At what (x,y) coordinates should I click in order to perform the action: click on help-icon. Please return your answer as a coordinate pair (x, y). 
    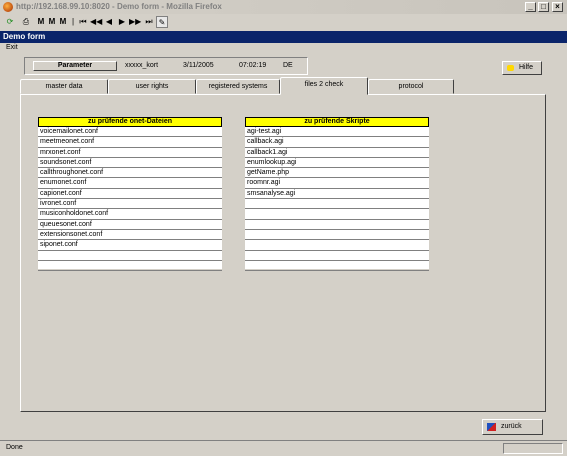
    Looking at the image, I should click on (510, 68).